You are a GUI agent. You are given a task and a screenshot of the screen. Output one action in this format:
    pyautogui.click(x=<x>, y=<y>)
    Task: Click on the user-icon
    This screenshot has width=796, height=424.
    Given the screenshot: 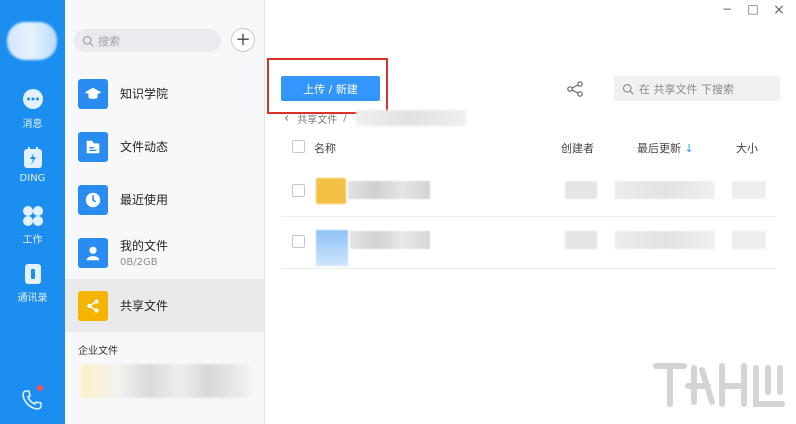 What is the action you would take?
    pyautogui.click(x=93, y=252)
    